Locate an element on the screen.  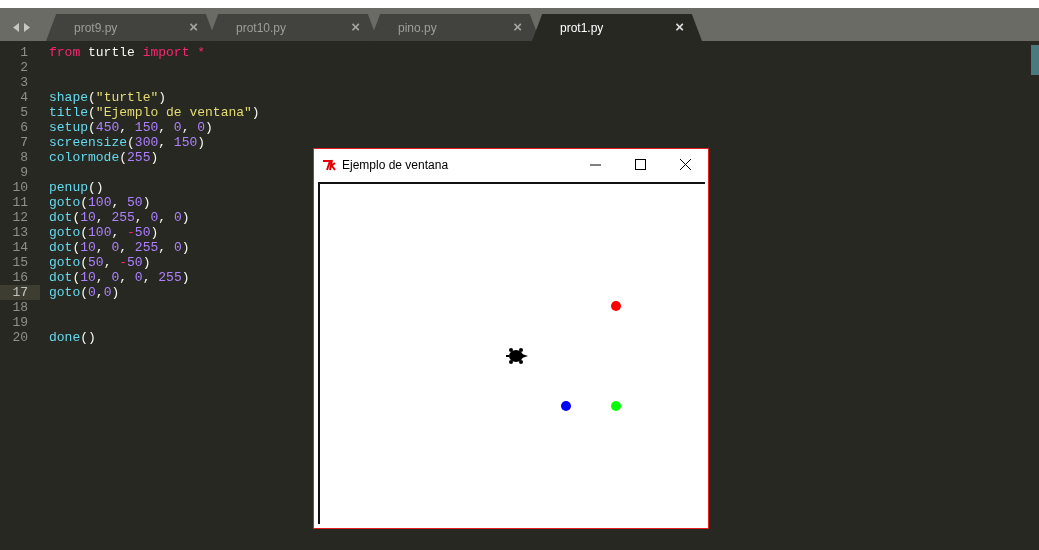
line-number: 7 is located at coordinates (24, 142).